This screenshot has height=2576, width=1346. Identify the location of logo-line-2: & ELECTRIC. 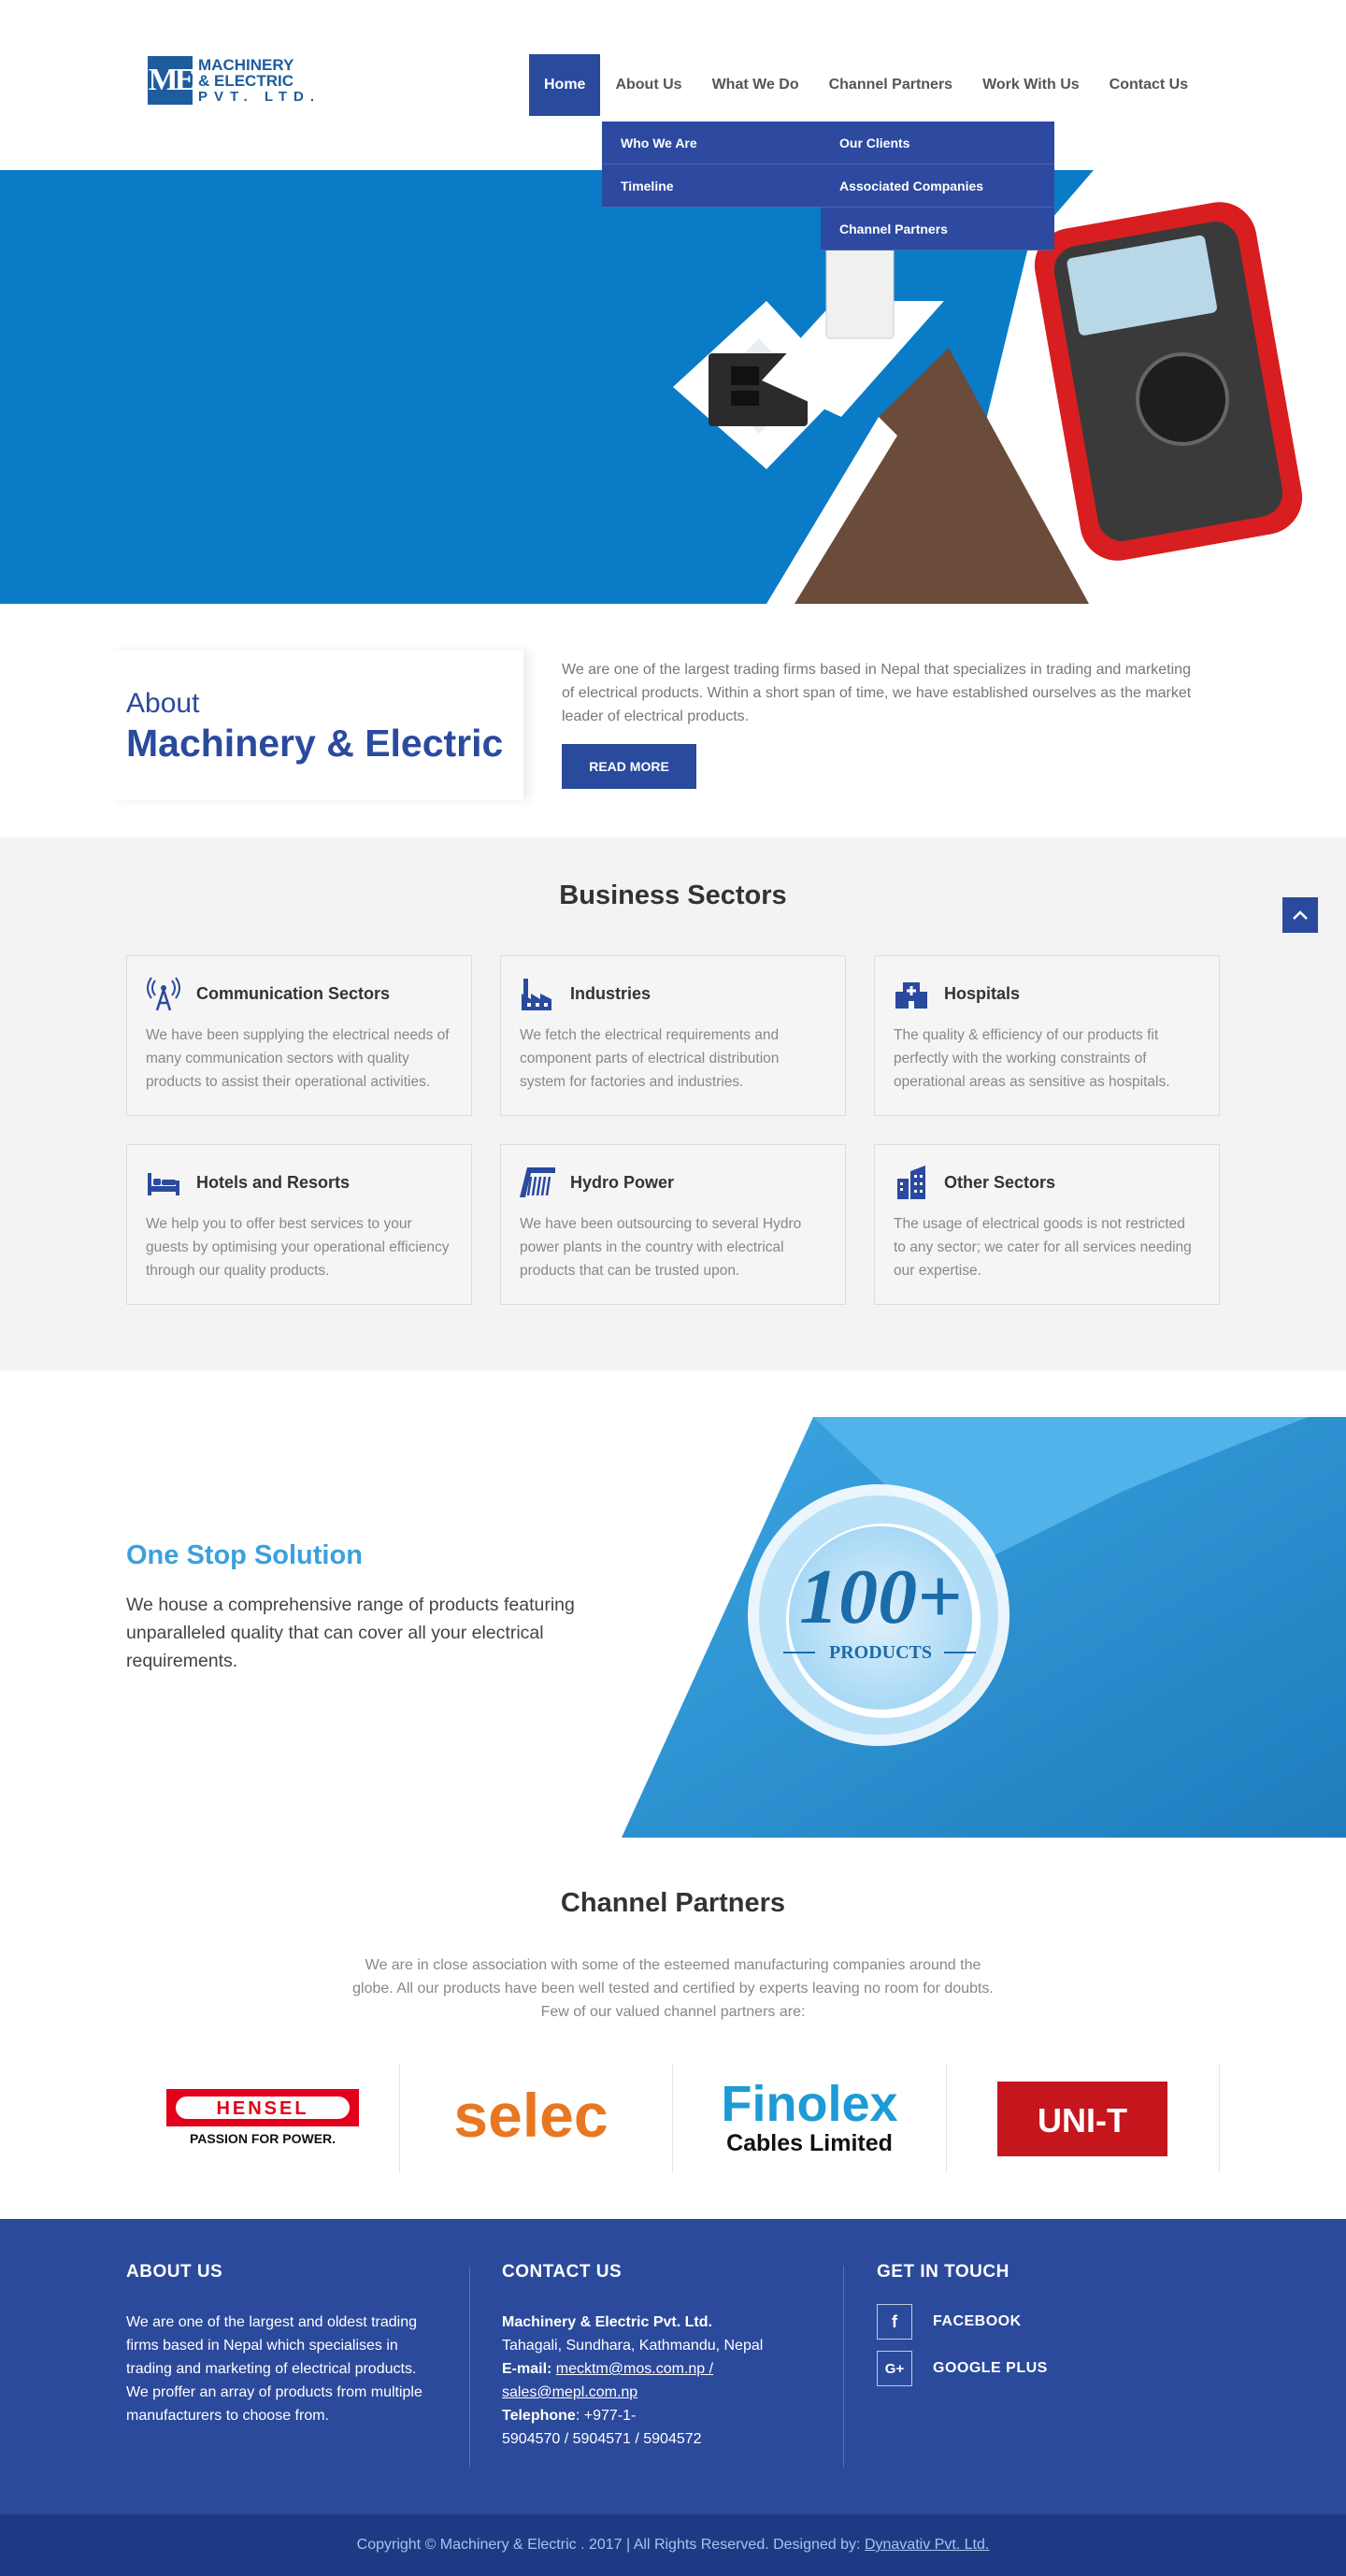
(246, 80).